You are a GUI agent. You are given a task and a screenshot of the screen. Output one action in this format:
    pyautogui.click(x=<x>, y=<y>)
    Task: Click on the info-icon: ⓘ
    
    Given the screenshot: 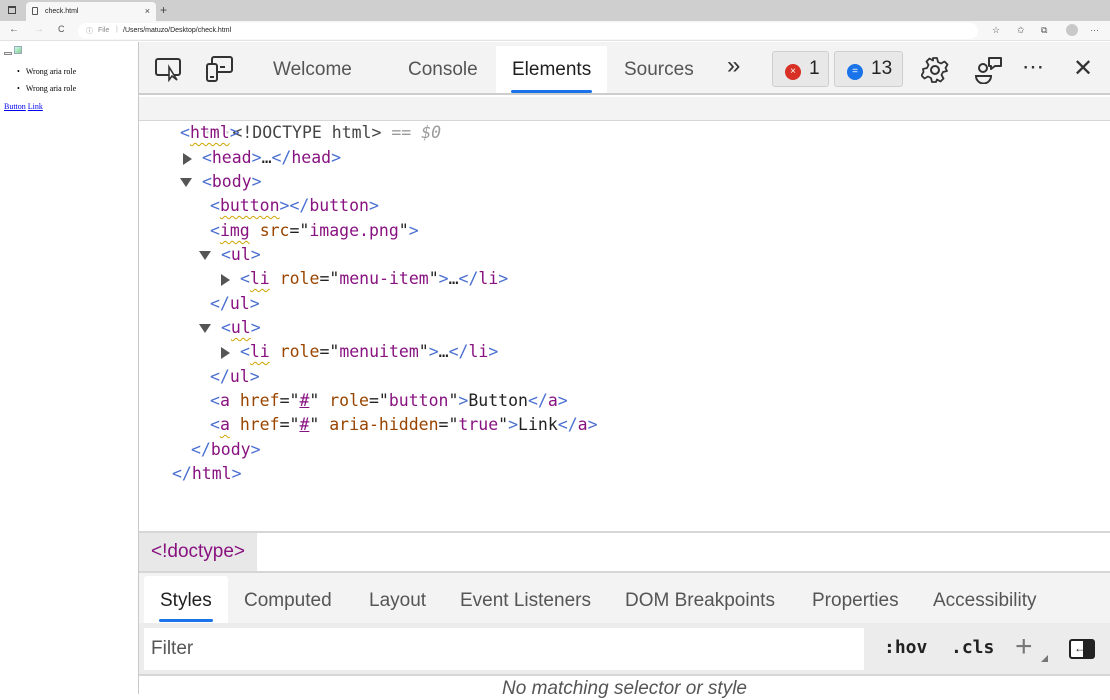 What is the action you would take?
    pyautogui.click(x=89, y=31)
    